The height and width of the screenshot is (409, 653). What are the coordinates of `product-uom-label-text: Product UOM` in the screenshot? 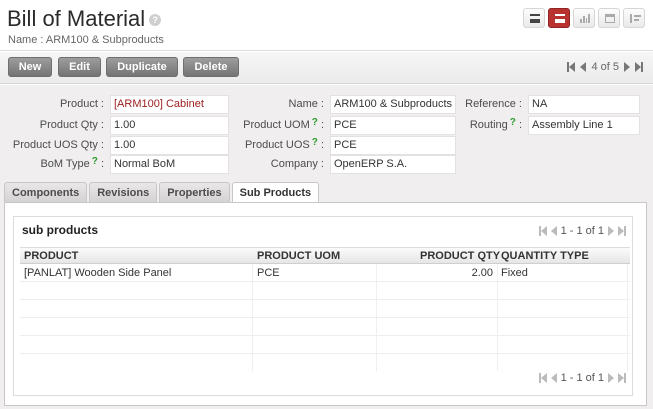 It's located at (276, 125).